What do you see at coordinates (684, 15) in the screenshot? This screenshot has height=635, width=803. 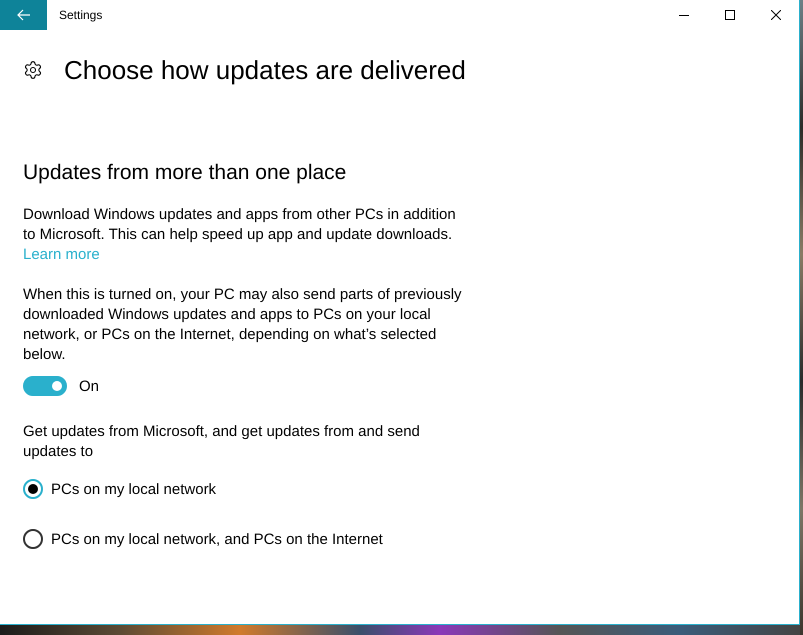 I see `minimize-icon` at bounding box center [684, 15].